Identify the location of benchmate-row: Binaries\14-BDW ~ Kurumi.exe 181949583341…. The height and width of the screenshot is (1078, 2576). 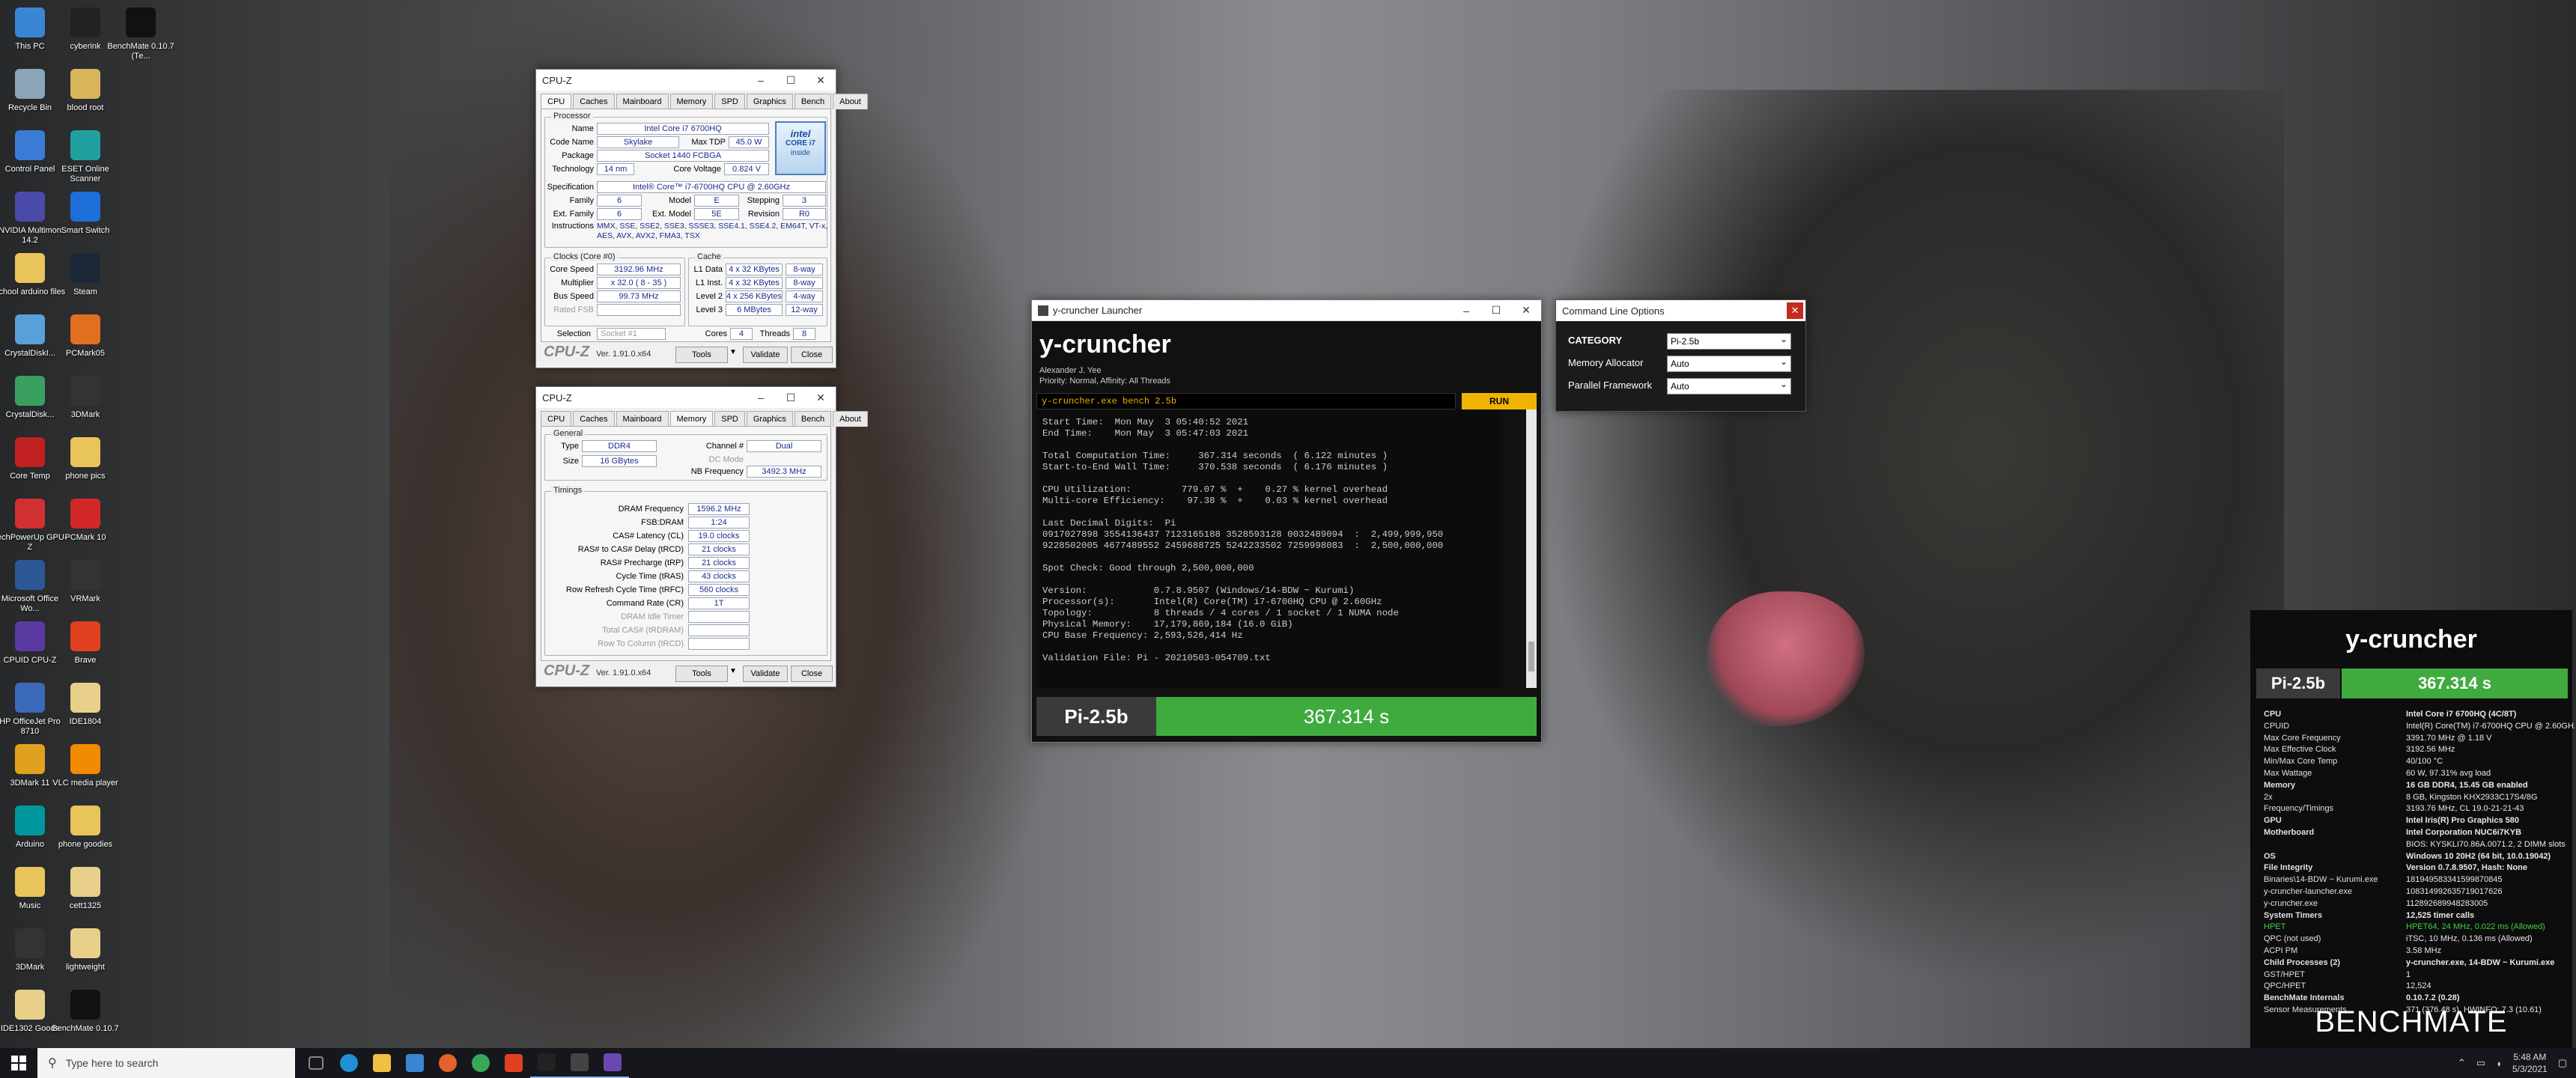
(2417, 880).